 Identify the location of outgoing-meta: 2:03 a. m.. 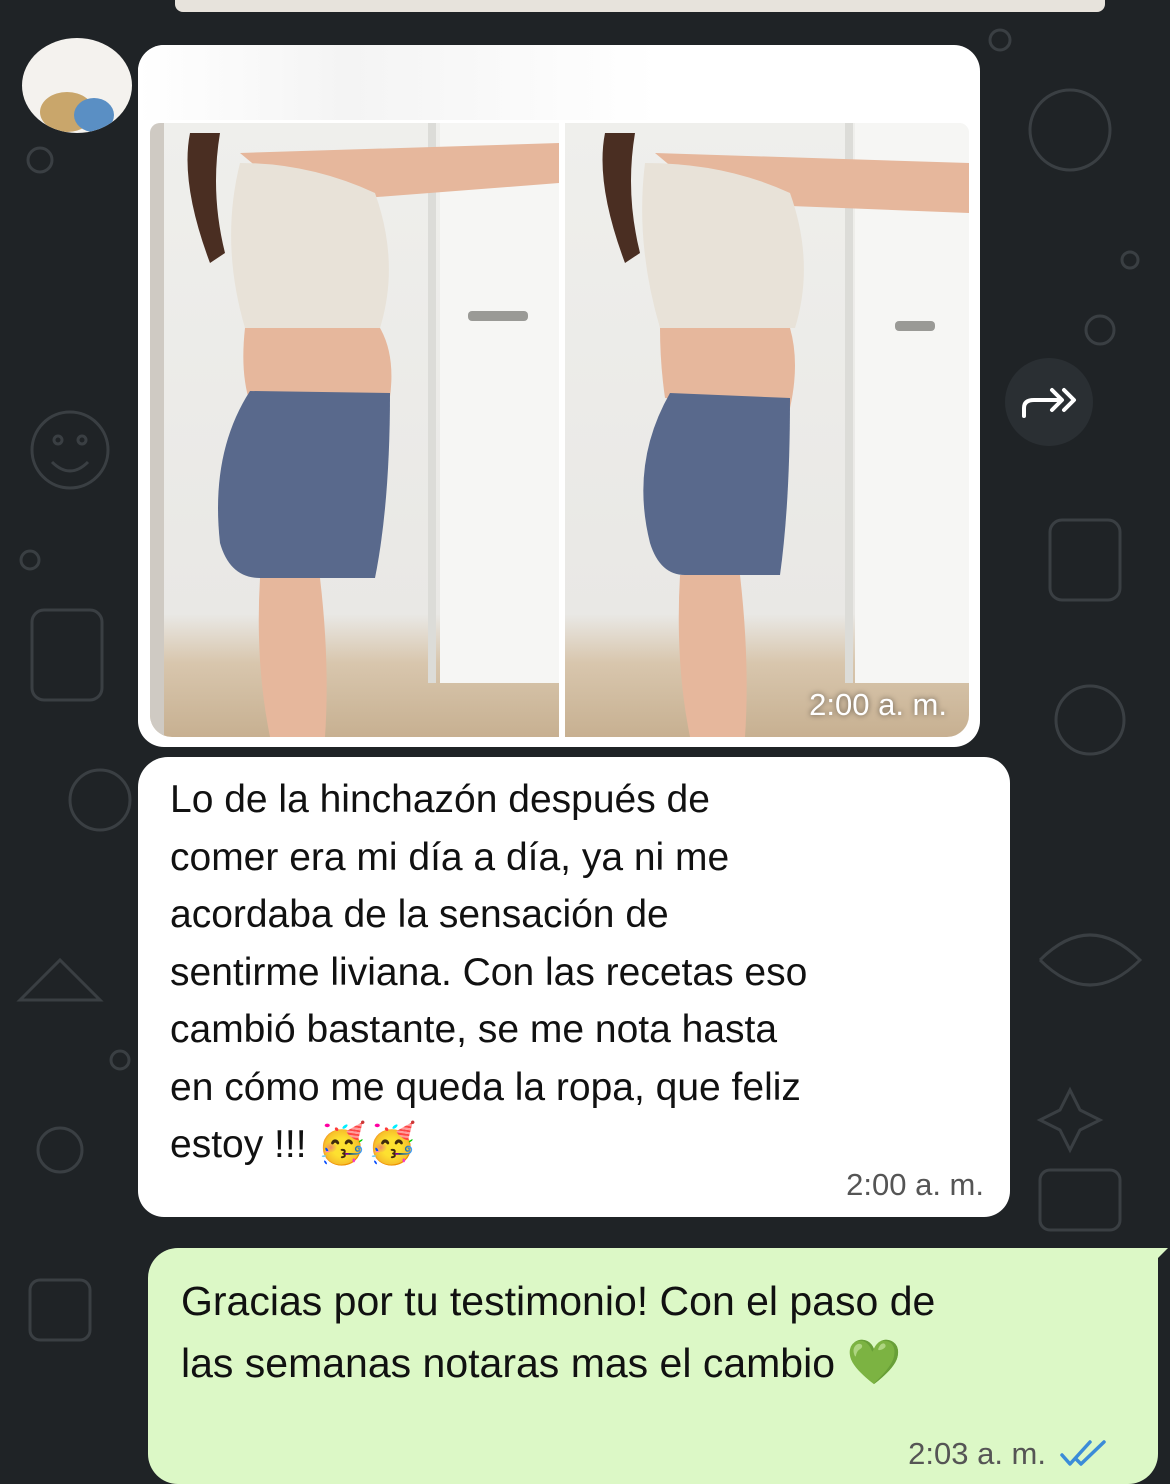
(1008, 1454).